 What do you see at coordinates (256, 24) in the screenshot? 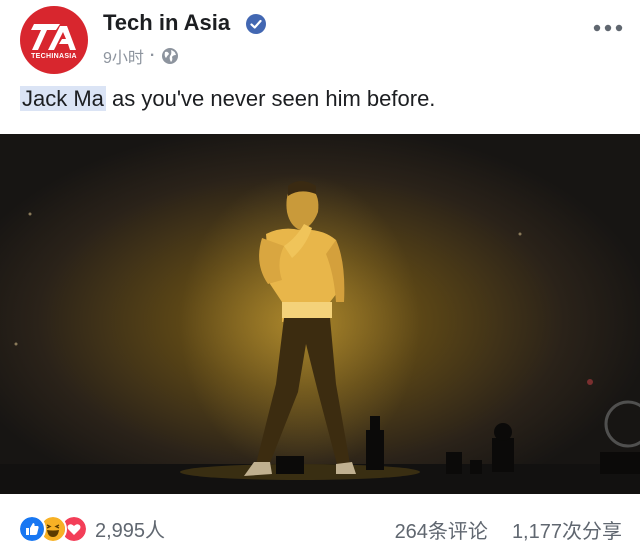
I see `verified-badge-icon` at bounding box center [256, 24].